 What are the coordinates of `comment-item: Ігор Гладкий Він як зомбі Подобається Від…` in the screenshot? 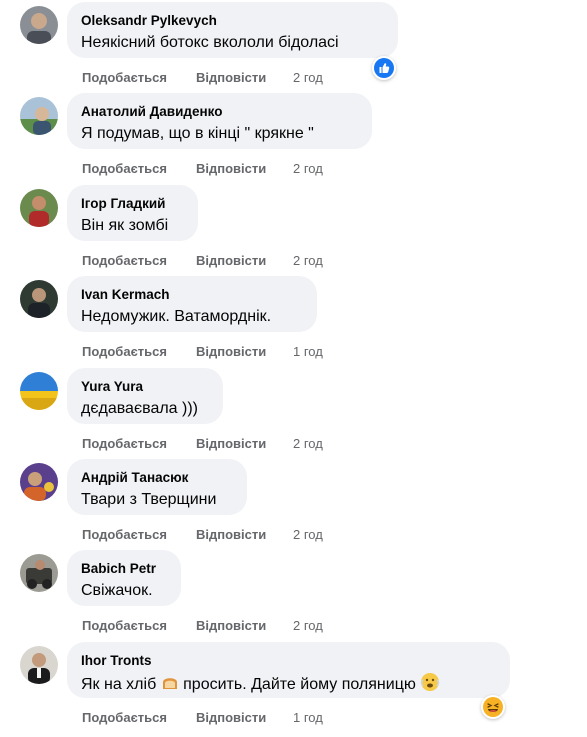 It's located at (293, 229).